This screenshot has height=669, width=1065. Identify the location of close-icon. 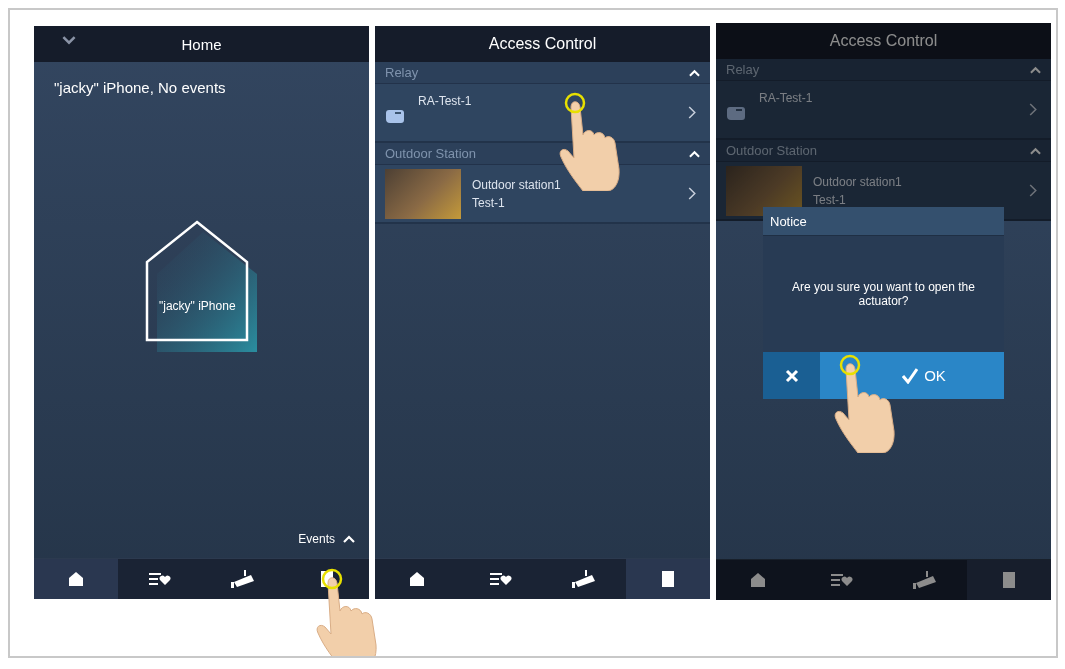
(791, 375).